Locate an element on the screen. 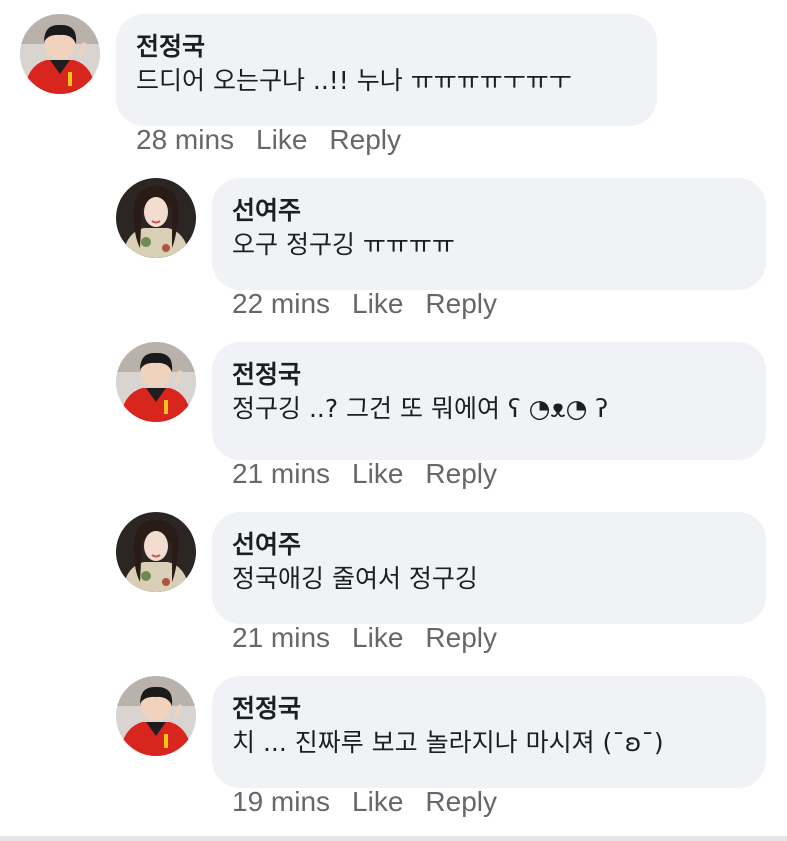 The height and width of the screenshot is (841, 787). comment-text: 정국애깅 줄여서 정구깅 is located at coordinates (355, 578).